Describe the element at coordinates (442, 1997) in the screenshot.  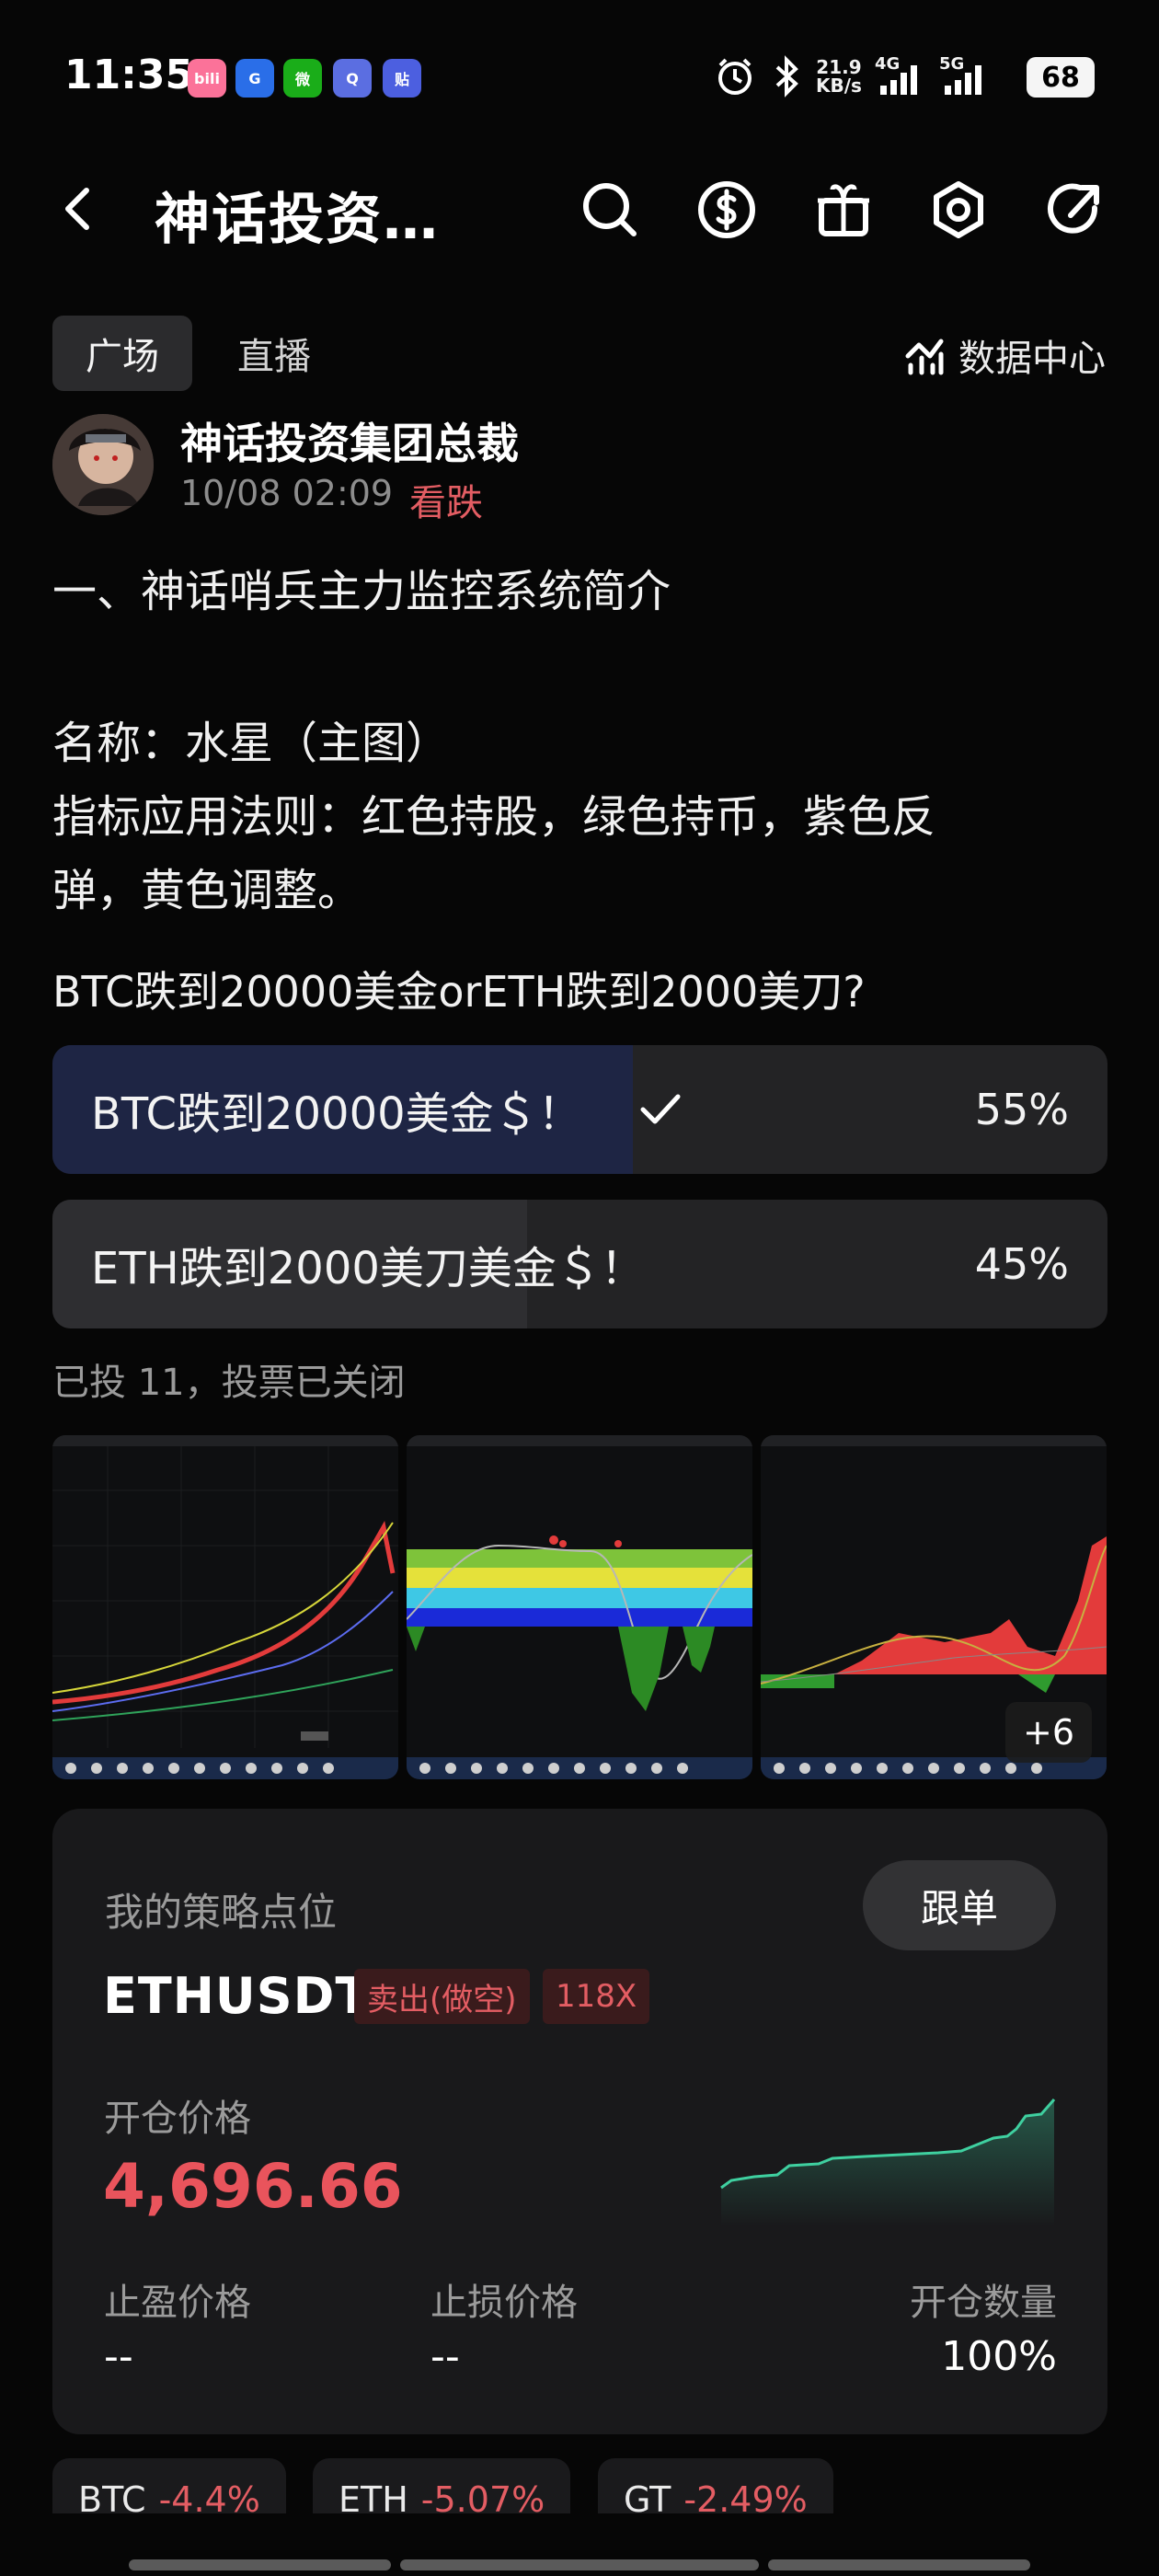
I see `side-badge: 卖出(做空)` at that location.